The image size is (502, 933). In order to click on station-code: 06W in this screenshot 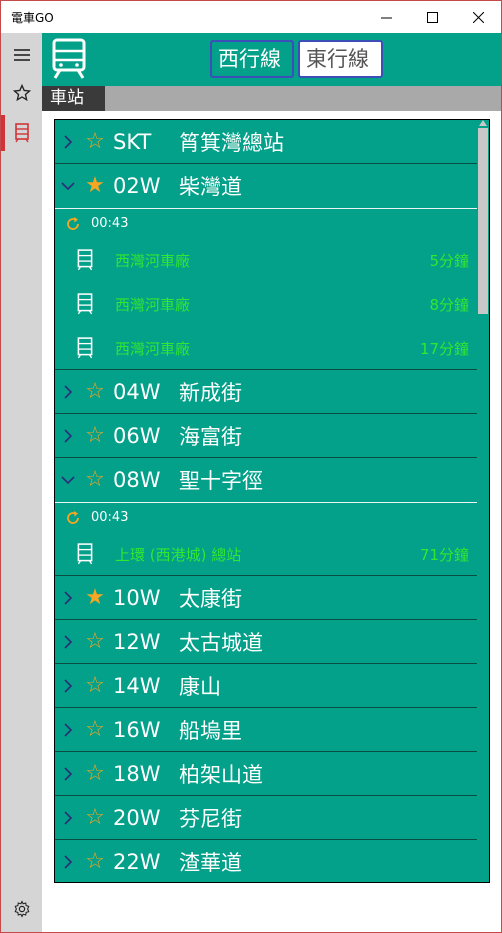, I will do `click(137, 435)`.